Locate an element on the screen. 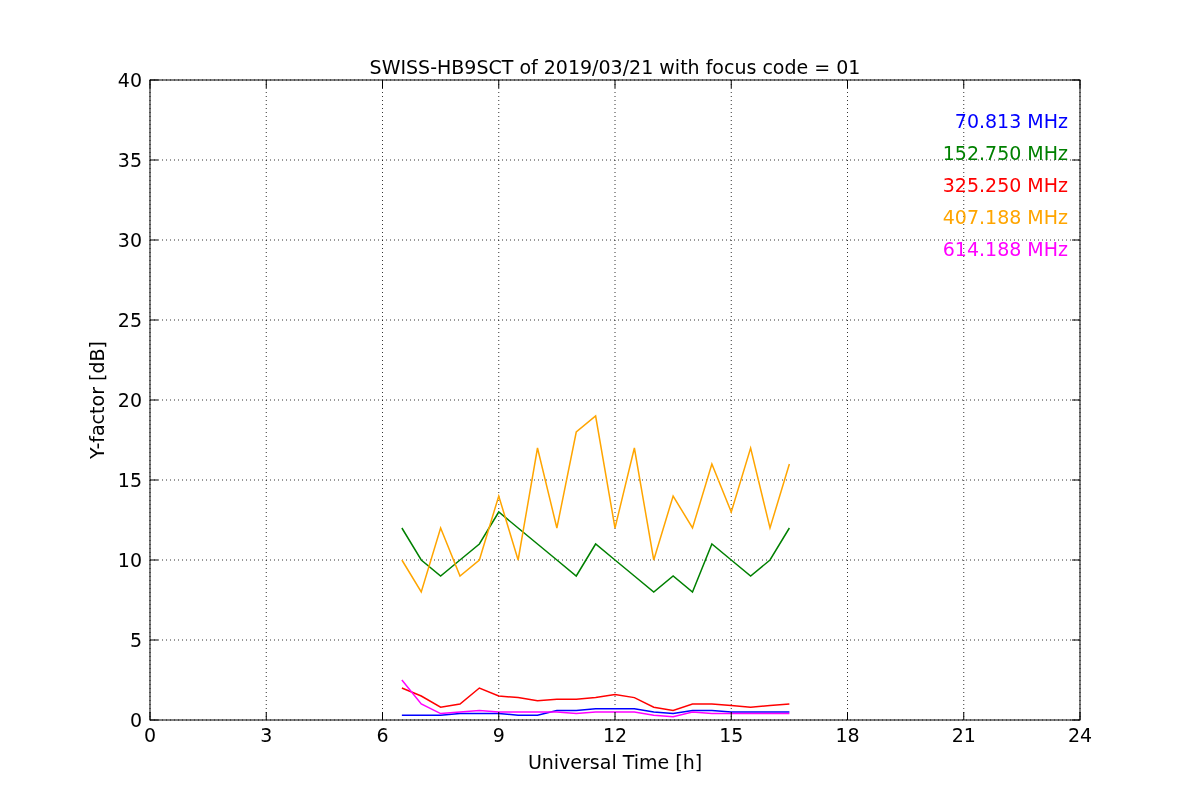 The height and width of the screenshot is (800, 1200). y-axis-label: Y-factor [dB] is located at coordinates (97, 400).